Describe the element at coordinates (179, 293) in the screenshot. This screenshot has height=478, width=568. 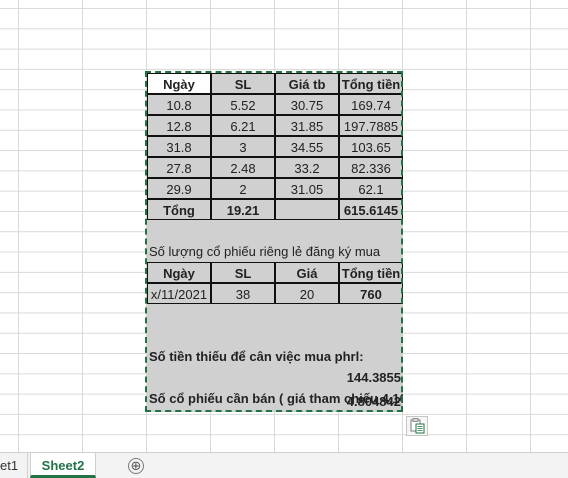
I see `cell: x/11/2021` at that location.